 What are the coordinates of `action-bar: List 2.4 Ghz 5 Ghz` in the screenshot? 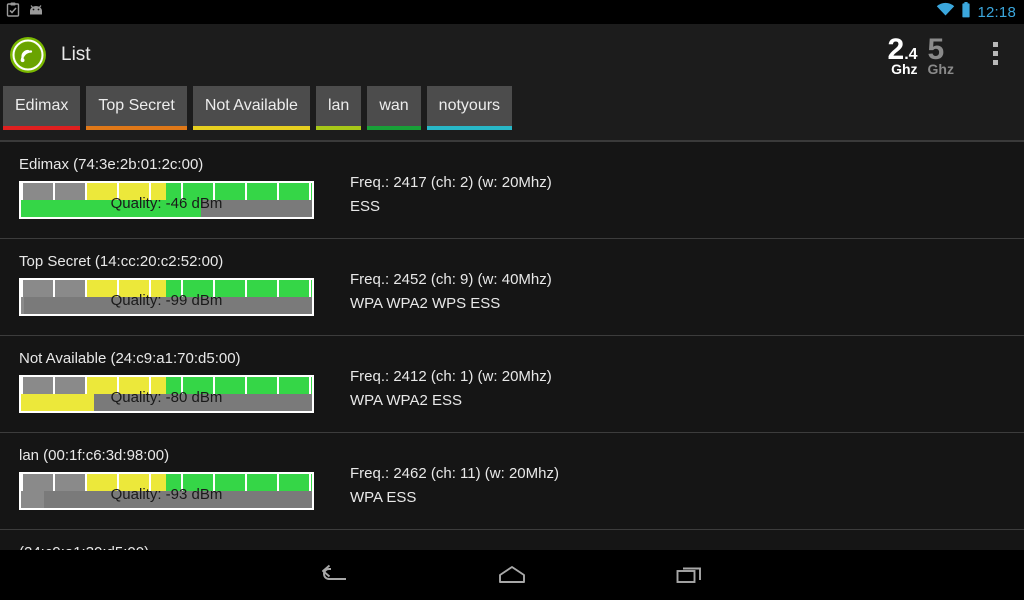 It's located at (512, 55).